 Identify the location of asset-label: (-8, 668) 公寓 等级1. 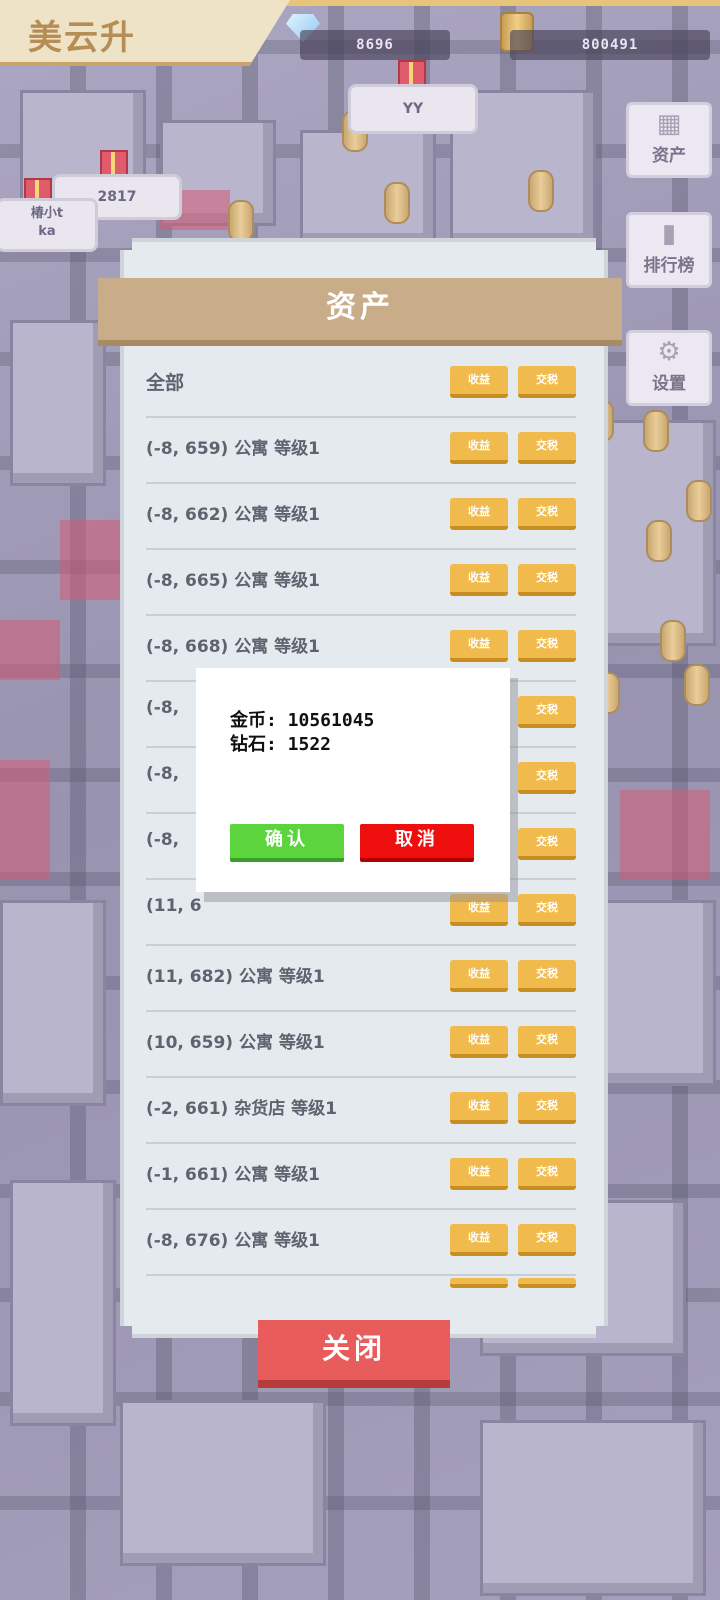
(233, 647).